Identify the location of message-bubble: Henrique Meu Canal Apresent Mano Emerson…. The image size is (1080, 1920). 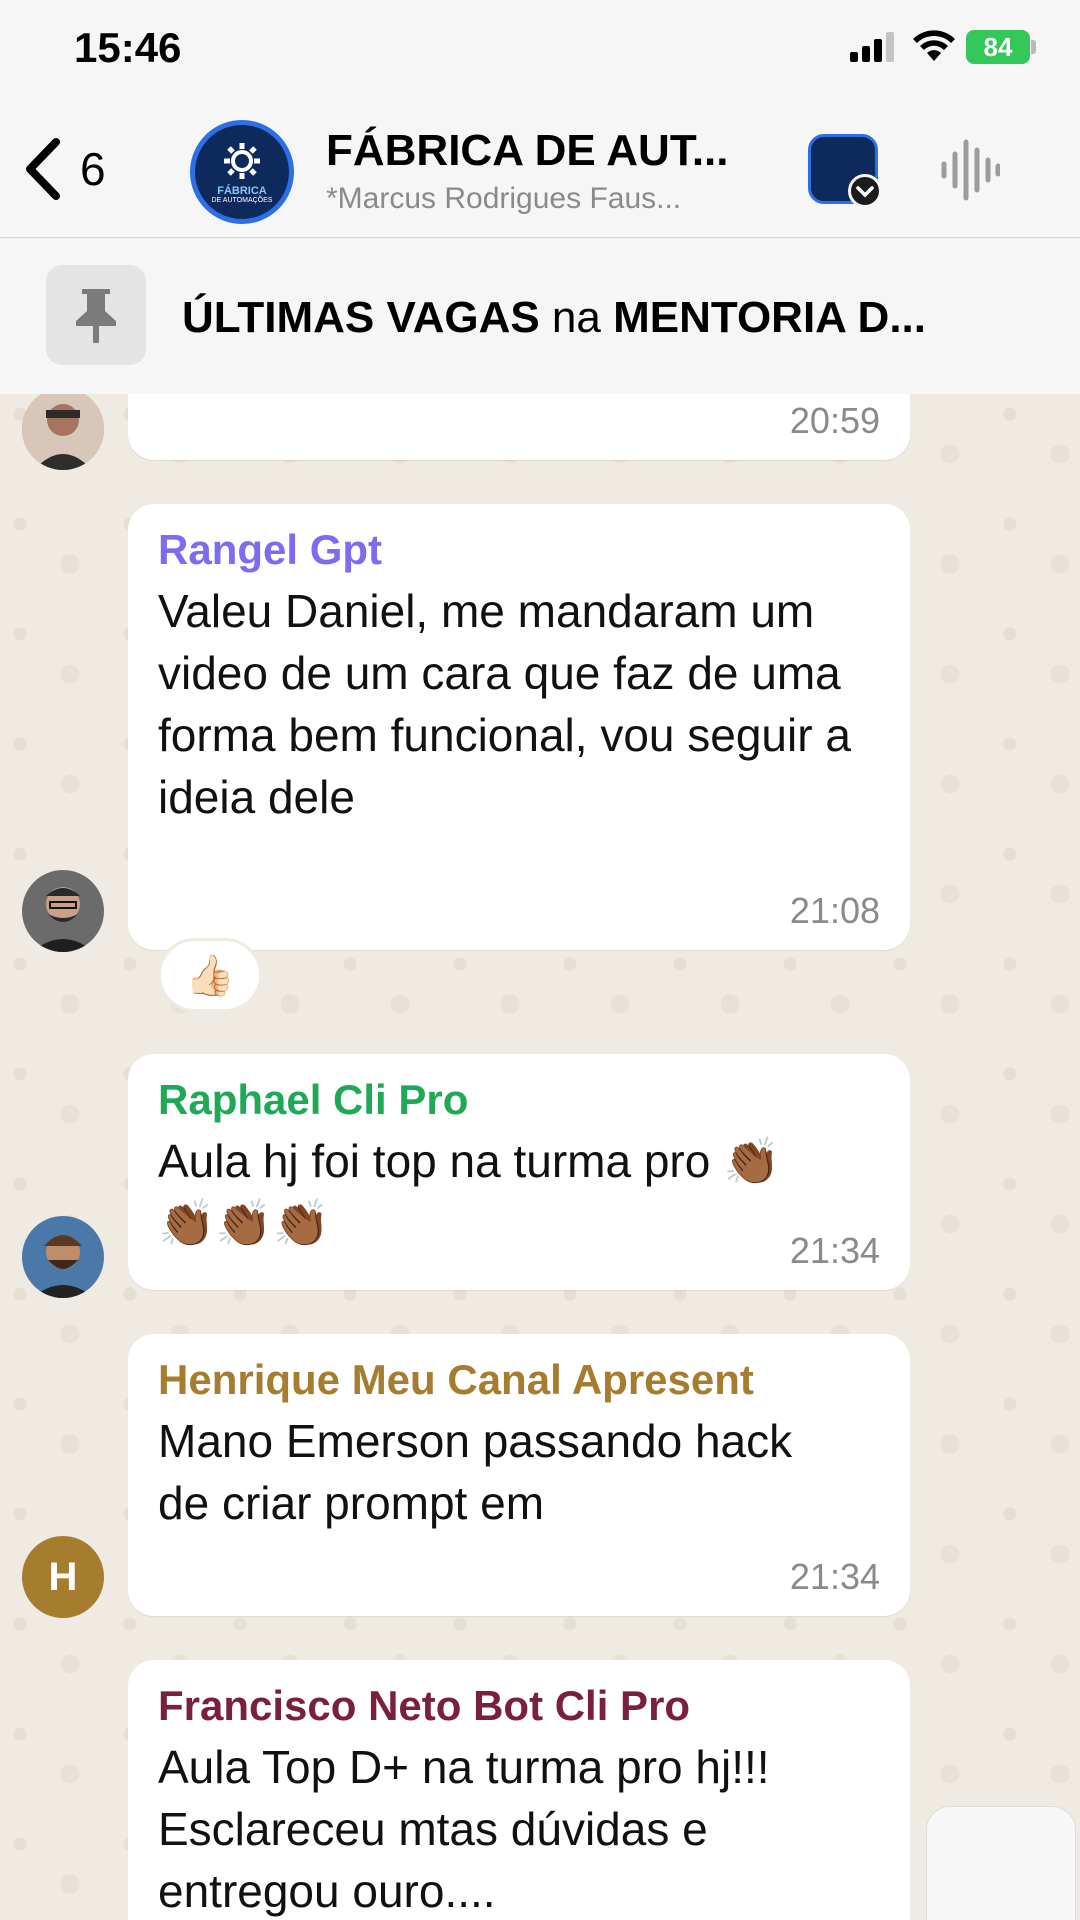
(519, 1475).